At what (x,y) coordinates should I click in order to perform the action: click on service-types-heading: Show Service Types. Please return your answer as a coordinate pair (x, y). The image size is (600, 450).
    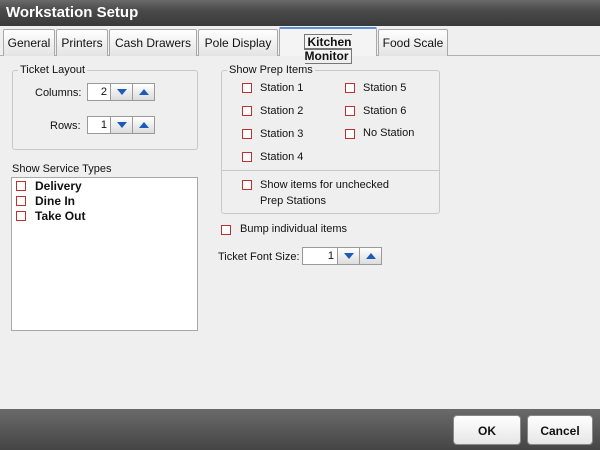
    Looking at the image, I should click on (62, 169).